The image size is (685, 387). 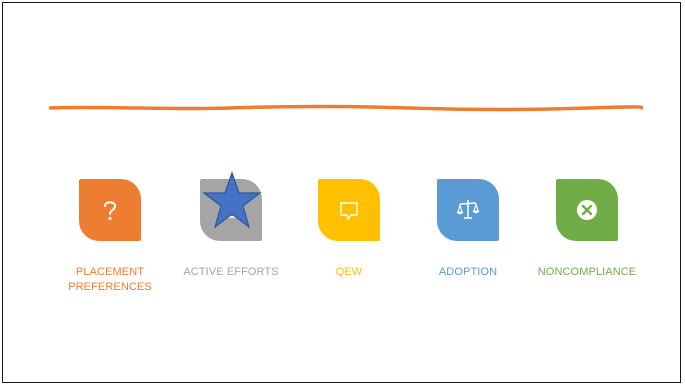 What do you see at coordinates (346, 108) in the screenshot?
I see `accent-divider` at bounding box center [346, 108].